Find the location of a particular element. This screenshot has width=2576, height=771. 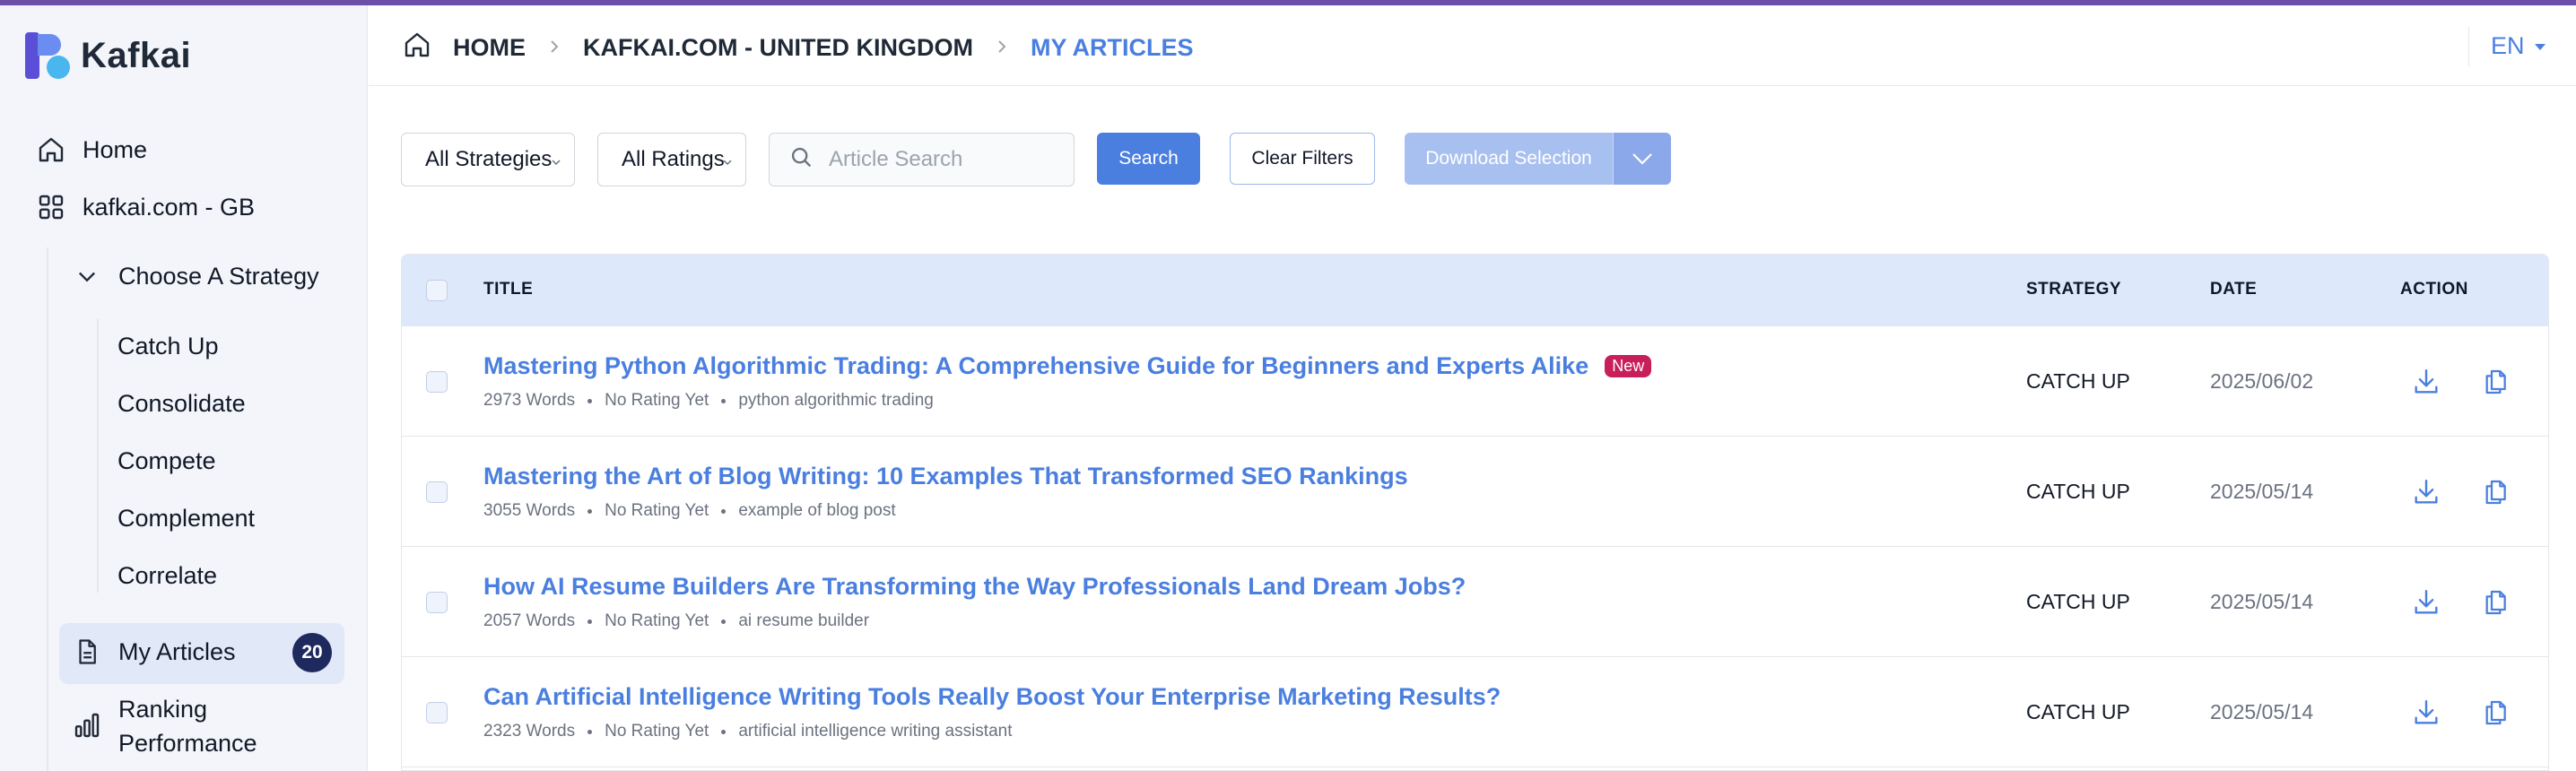

column-title: TITLE is located at coordinates (508, 289).